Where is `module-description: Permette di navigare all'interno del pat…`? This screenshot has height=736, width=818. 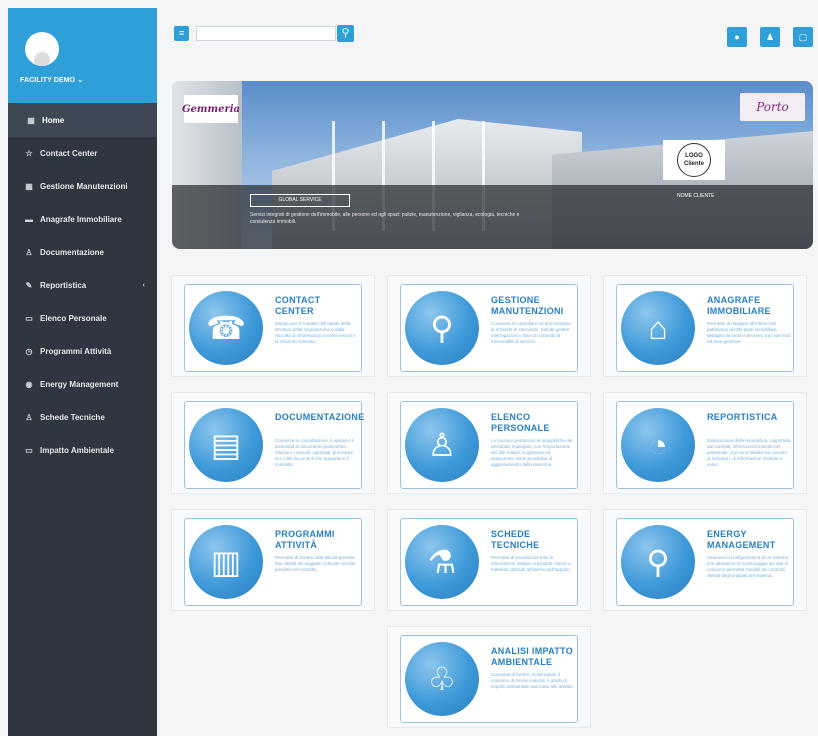 module-description: Permette di navigare all'interno del pat… is located at coordinates (749, 332).